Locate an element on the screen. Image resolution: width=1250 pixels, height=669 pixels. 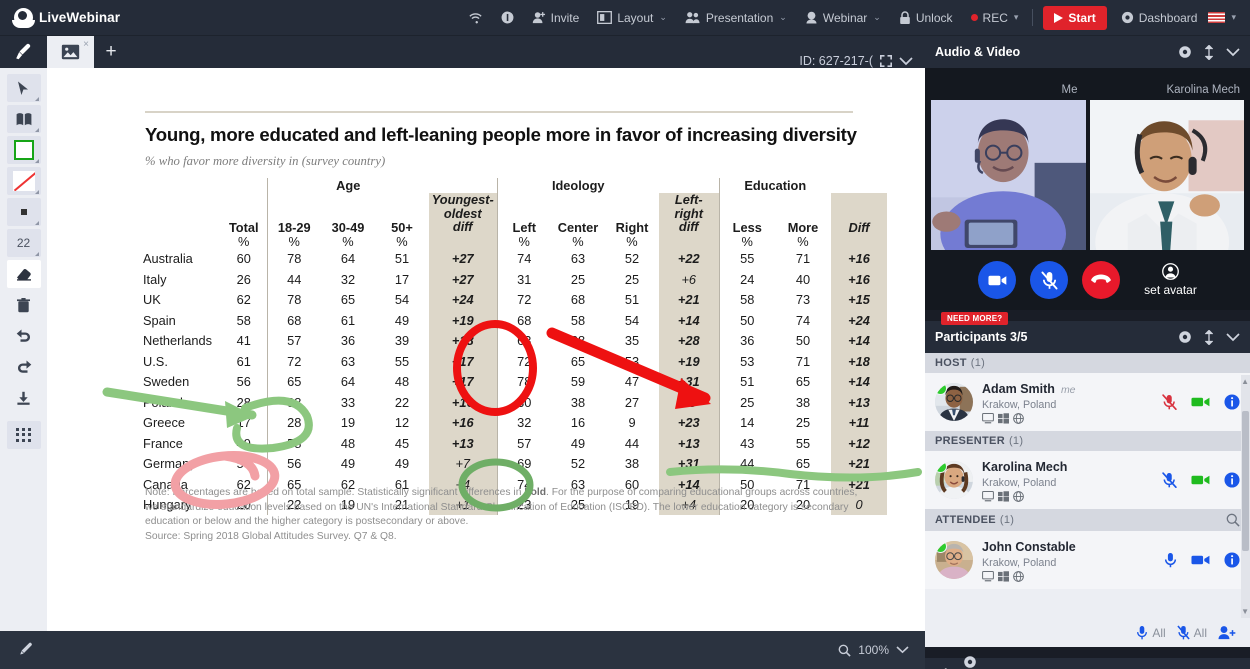
add-user-icon is located at coordinates (1227, 632).